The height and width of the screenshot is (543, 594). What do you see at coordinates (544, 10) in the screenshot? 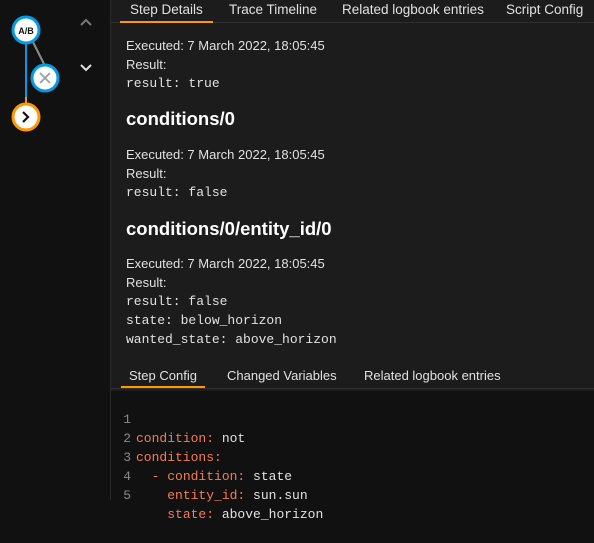
I see `tab-script-config: Script Config` at bounding box center [544, 10].